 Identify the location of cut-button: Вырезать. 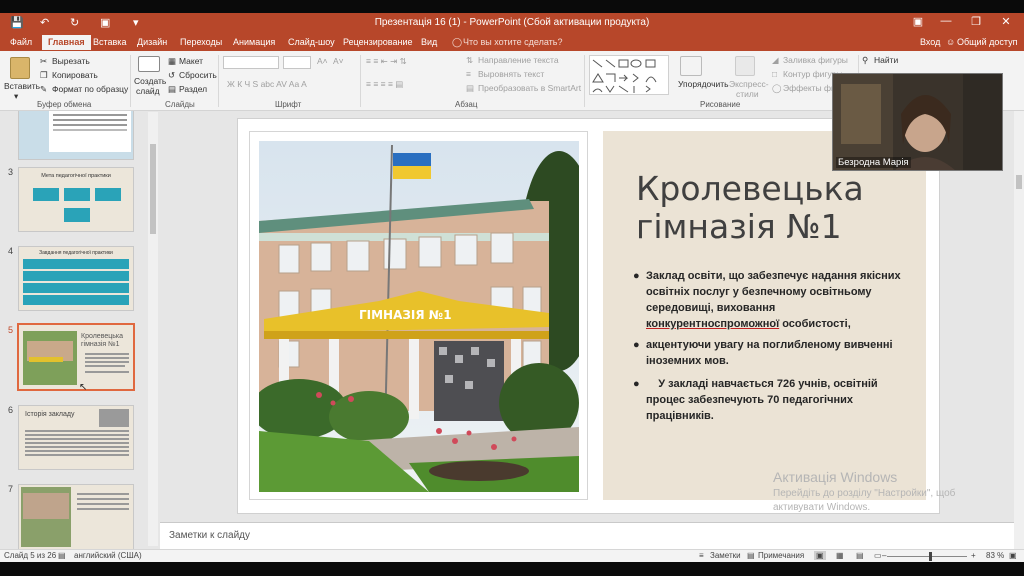
(71, 61).